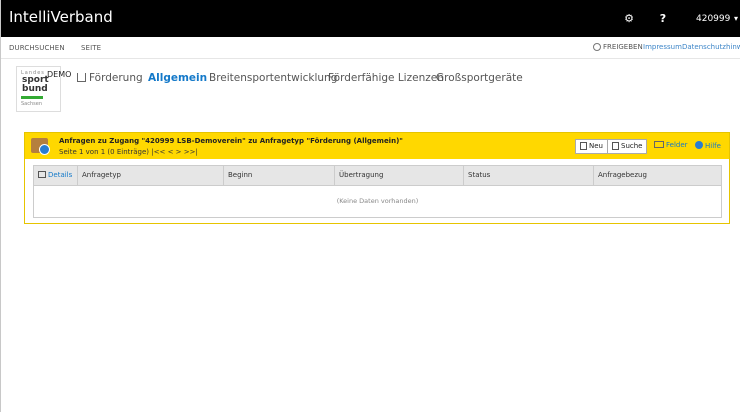  What do you see at coordinates (273, 78) in the screenshot?
I see `tab-breitensportentwicklung: Breitensportentwicklung` at bounding box center [273, 78].